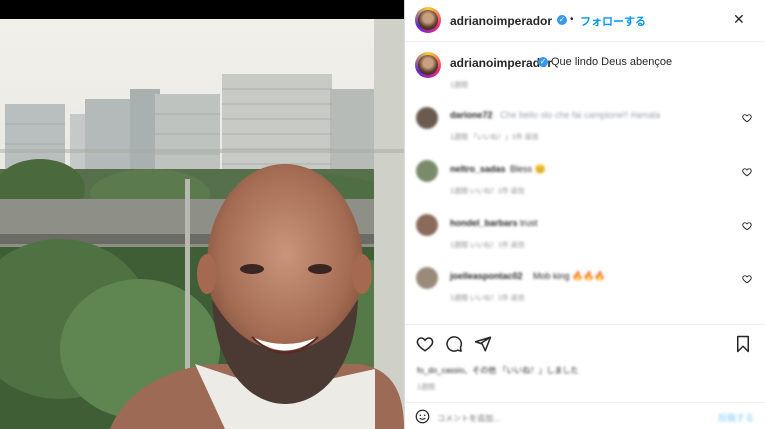 The image size is (765, 429). I want to click on comment-username: neltro_sadas, so click(478, 169).